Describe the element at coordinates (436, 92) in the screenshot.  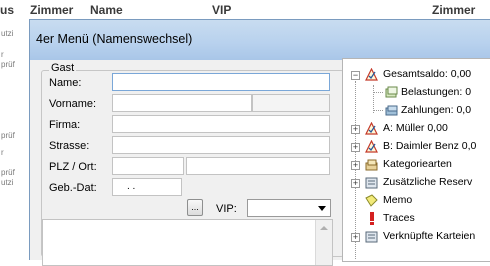
I see `tree-item-label: Belastungen: 0` at that location.